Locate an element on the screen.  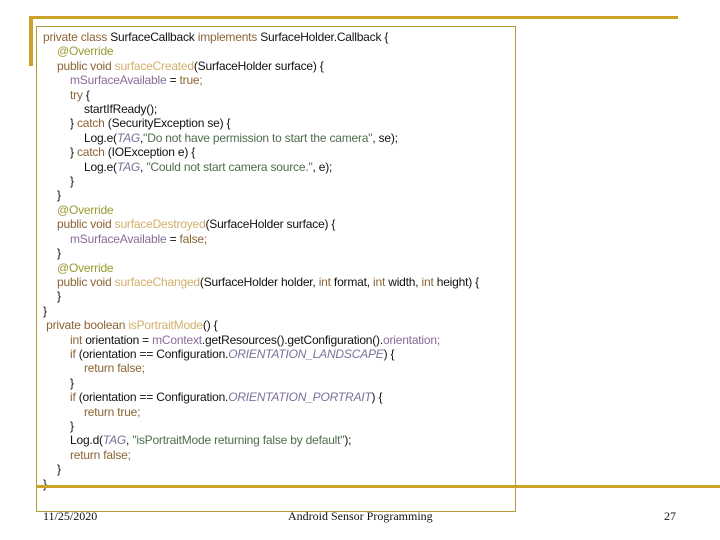
code-token-plain: width, is located at coordinates (403, 281).